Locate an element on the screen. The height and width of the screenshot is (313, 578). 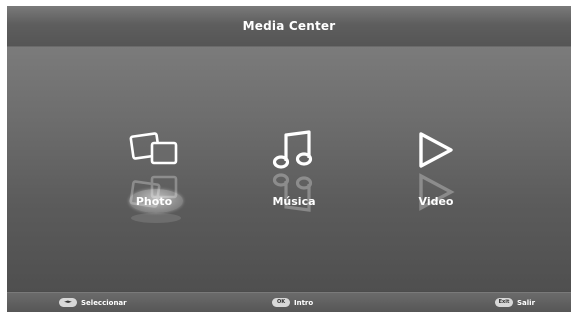
exit-key-icon: Exit is located at coordinates (504, 302).